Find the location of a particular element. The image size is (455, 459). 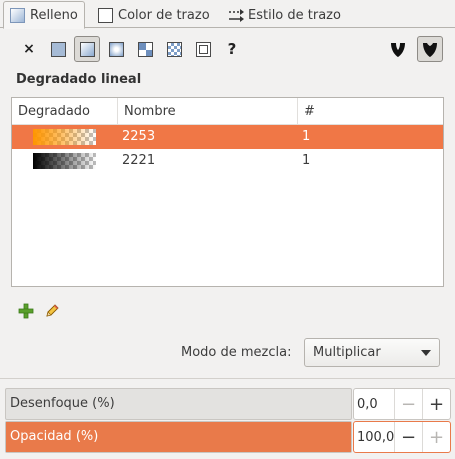

fill-rule-nonzero-button is located at coordinates (430, 49).